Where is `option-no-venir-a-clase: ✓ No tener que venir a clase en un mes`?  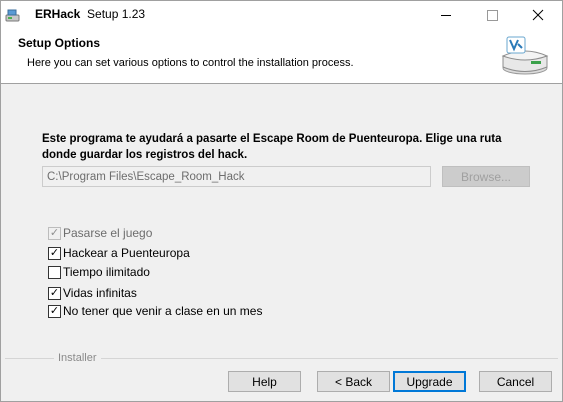
option-no-venir-a-clase: ✓ No tener que venir a clase en un mes is located at coordinates (155, 311).